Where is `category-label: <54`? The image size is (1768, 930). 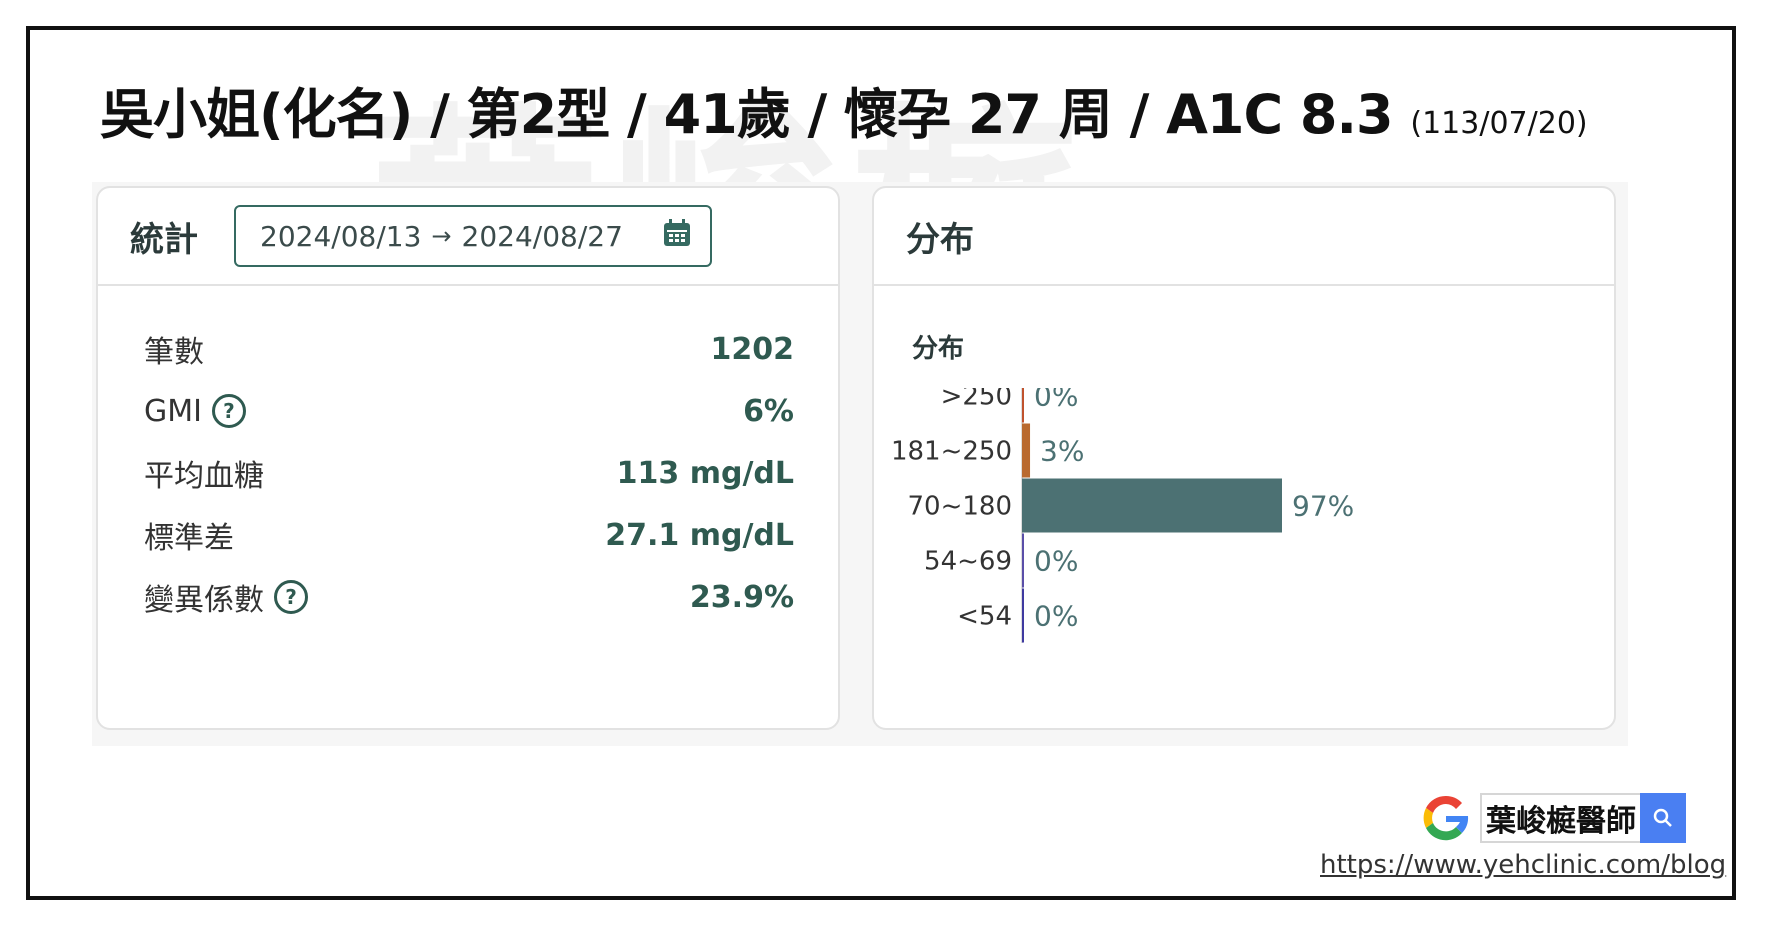
category-label: <54 is located at coordinates (984, 617).